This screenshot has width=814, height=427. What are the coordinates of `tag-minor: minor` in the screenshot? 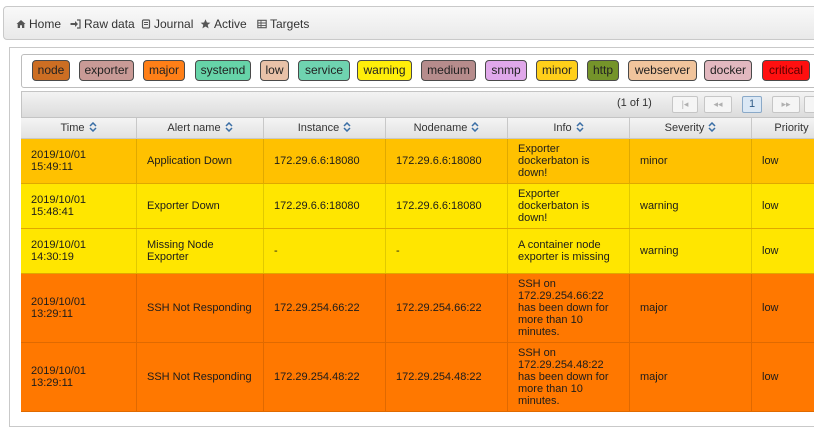 It's located at (557, 70).